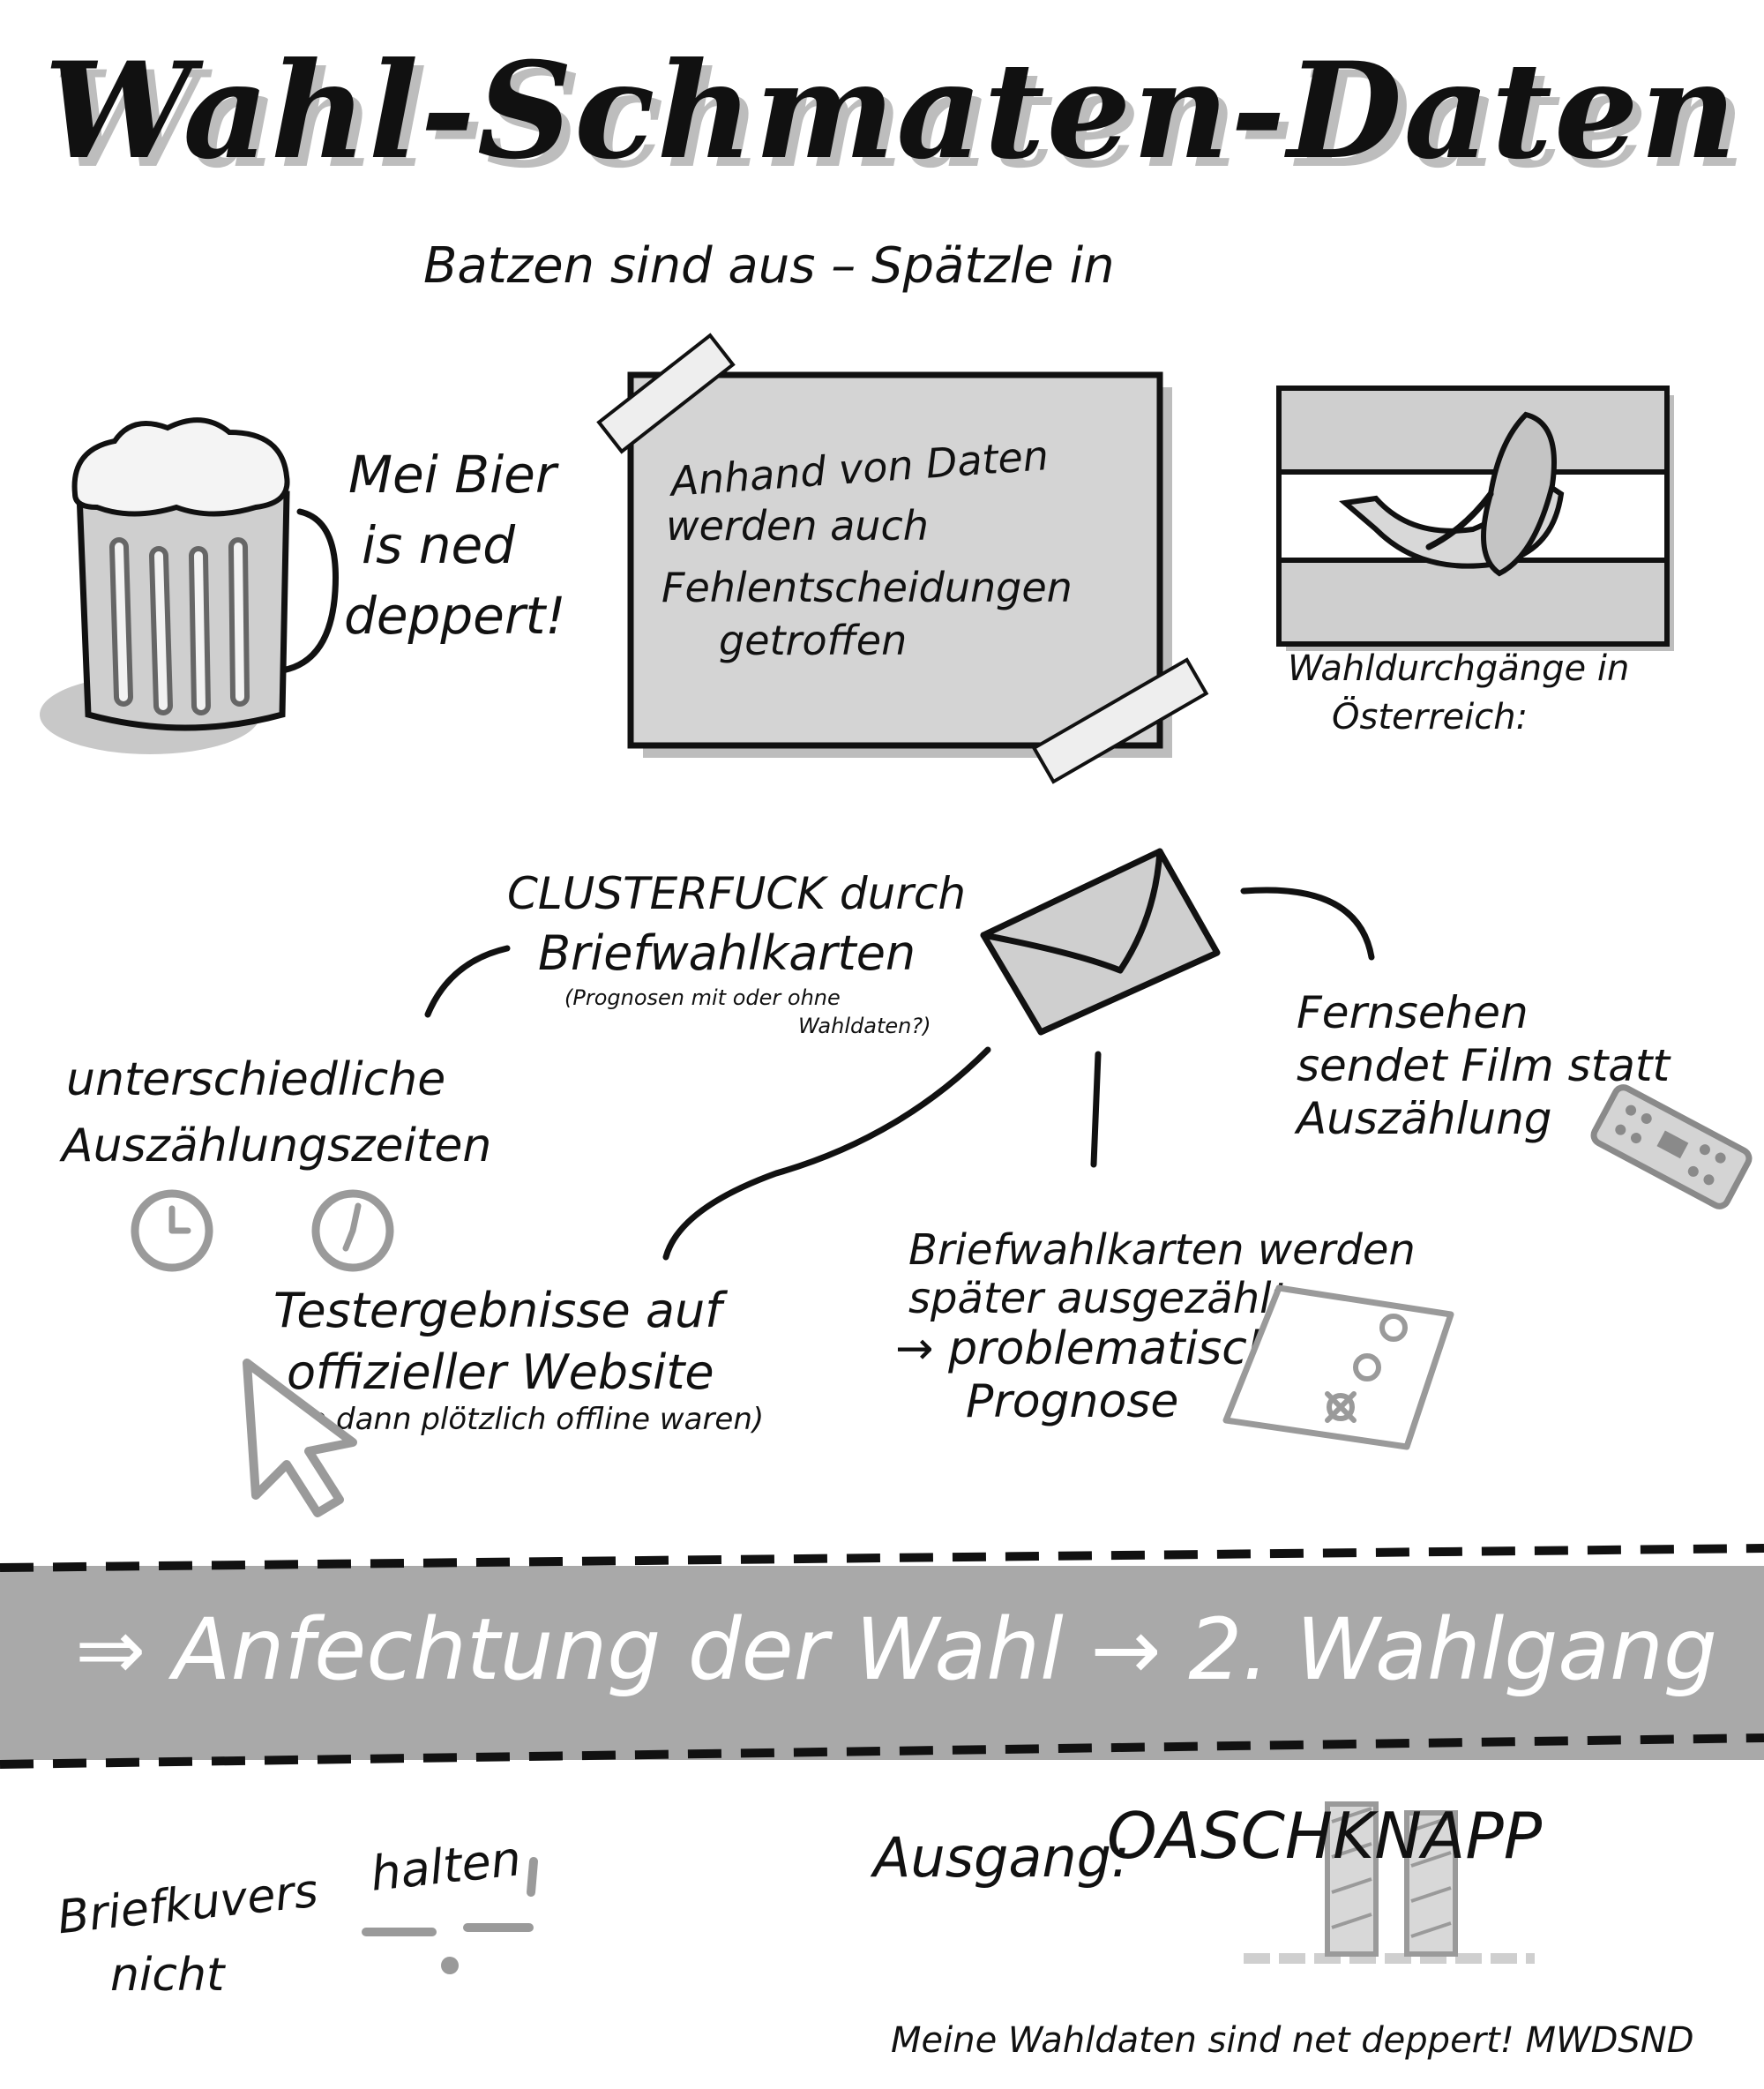 This screenshot has width=1764, height=2089. What do you see at coordinates (167, 1975) in the screenshot?
I see `kuvert-text-3: nicht` at bounding box center [167, 1975].